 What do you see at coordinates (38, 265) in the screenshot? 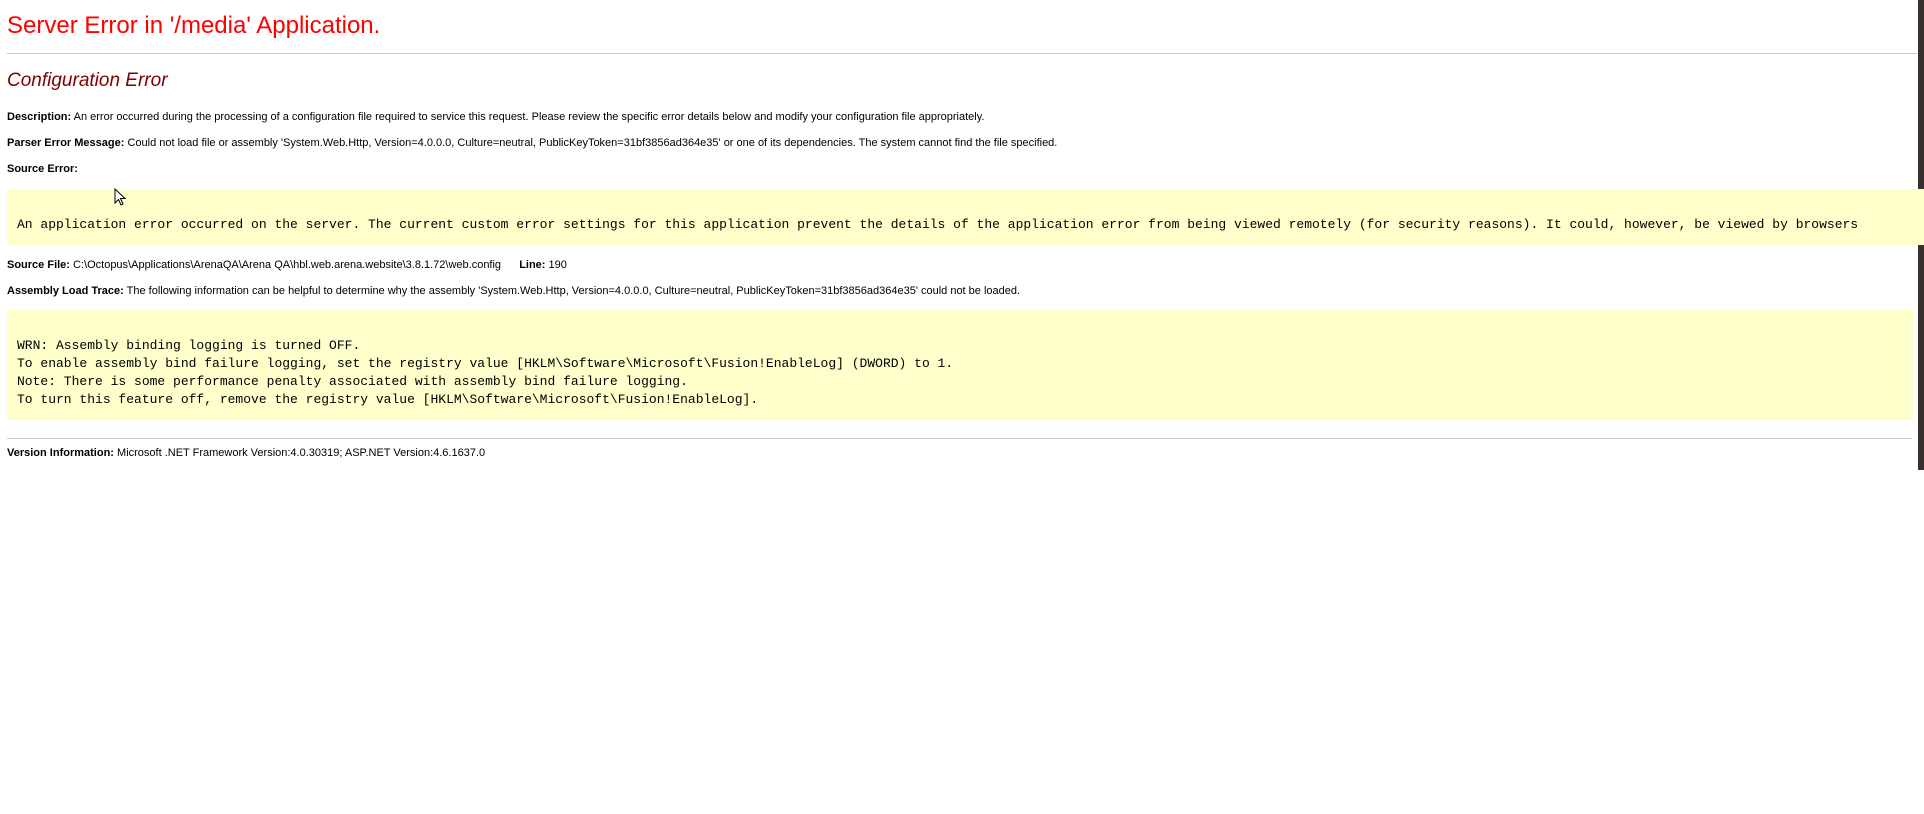
I see `source-file-label: Source File:` at bounding box center [38, 265].